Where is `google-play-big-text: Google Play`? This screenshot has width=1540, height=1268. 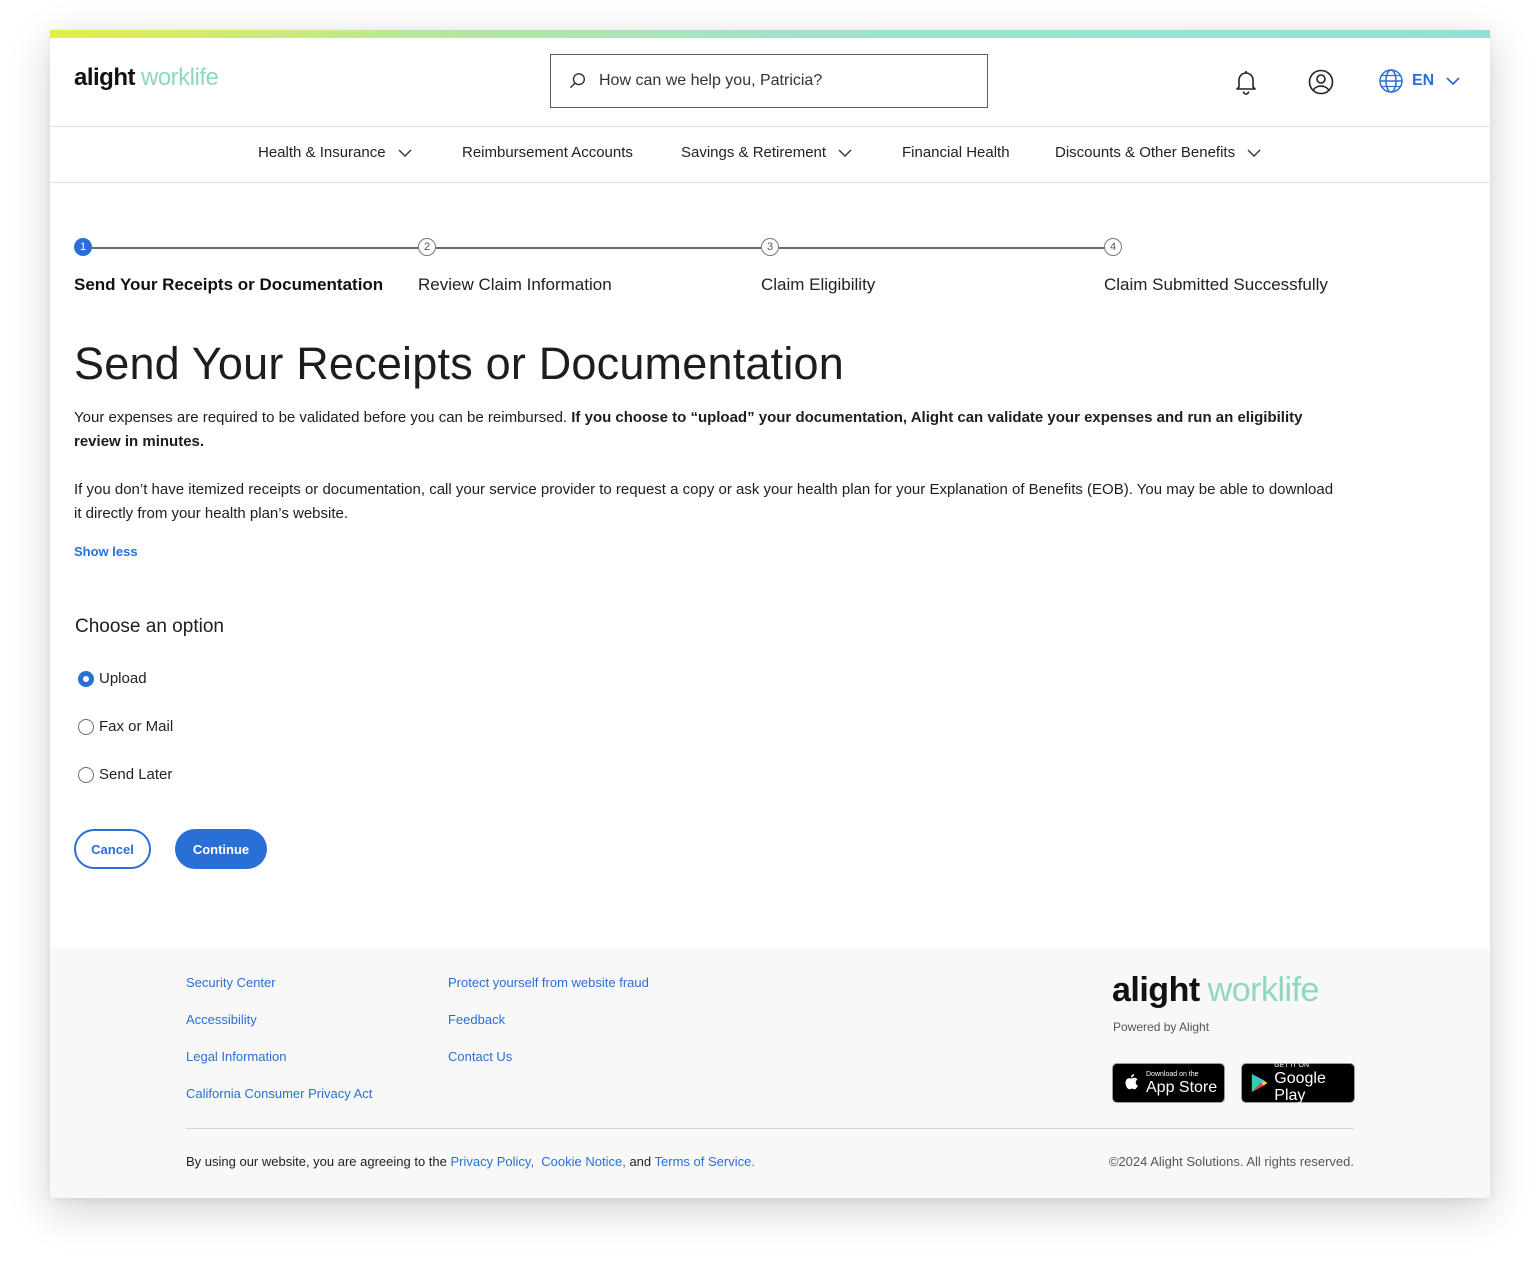 google-play-big-text: Google Play is located at coordinates (1300, 1087).